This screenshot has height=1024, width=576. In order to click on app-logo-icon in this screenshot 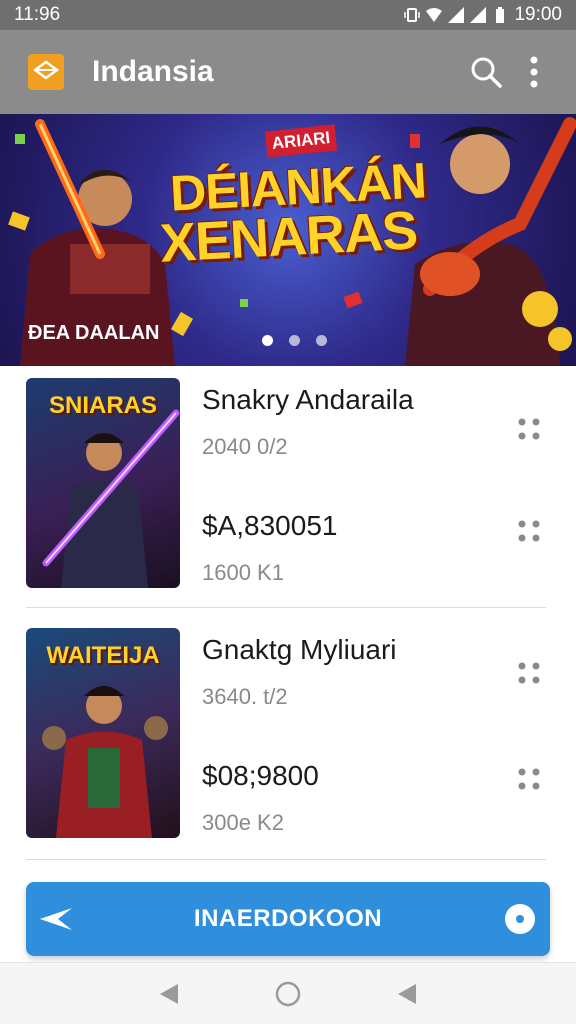, I will do `click(46, 72)`.